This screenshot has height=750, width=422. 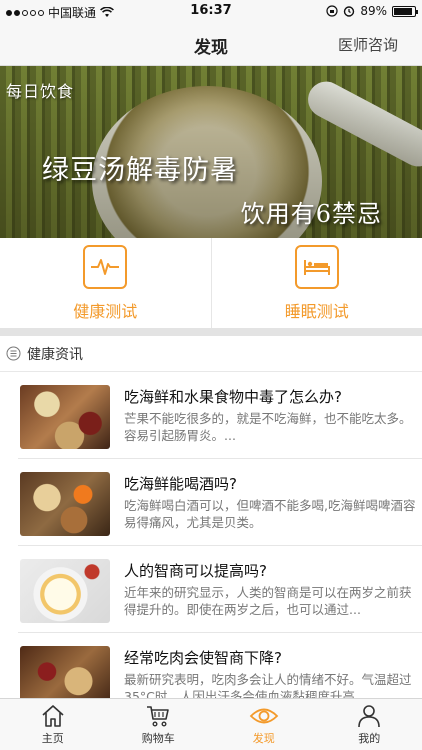 I want to click on banner-headline: 绿豆汤解毒防暑, so click(x=140, y=170).